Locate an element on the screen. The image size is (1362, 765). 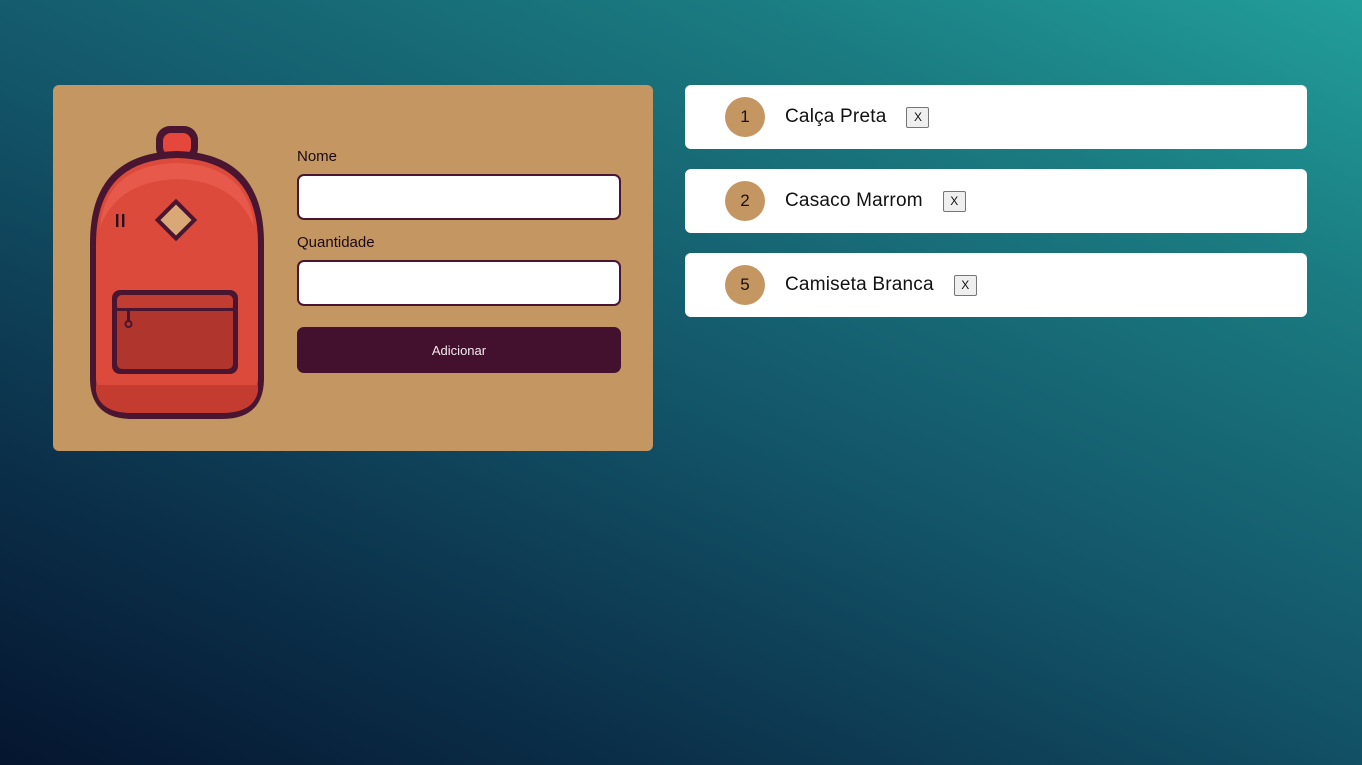
quantity-label: Quantidade is located at coordinates (336, 242).